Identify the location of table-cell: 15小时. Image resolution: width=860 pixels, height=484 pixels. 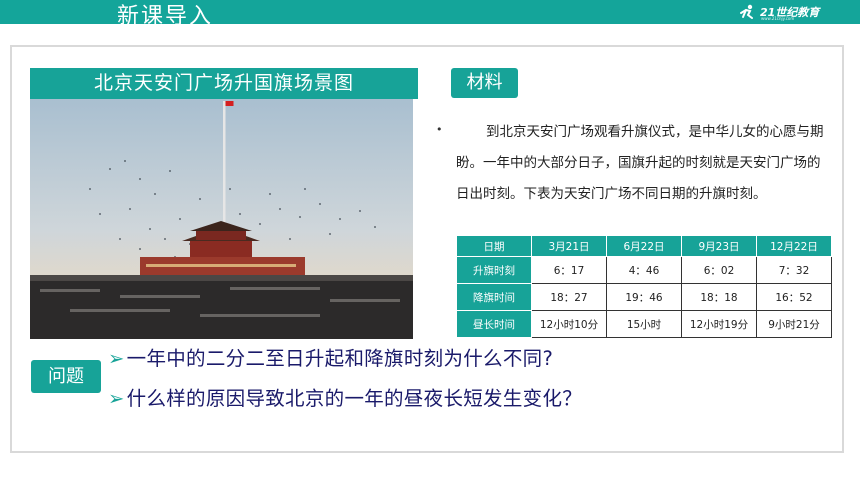
(644, 324).